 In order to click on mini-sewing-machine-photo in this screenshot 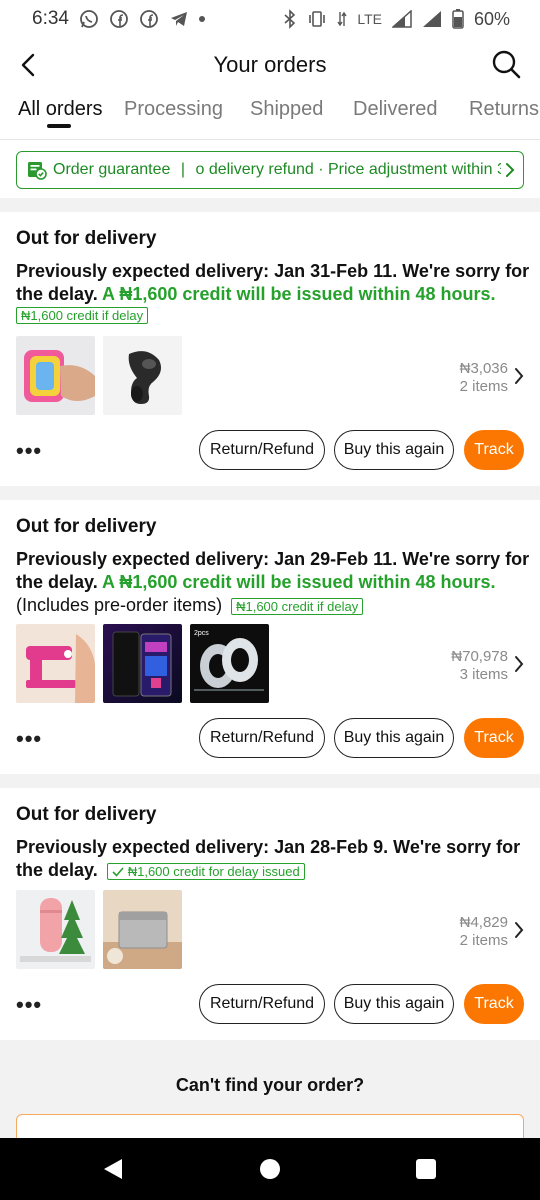, I will do `click(55, 663)`.